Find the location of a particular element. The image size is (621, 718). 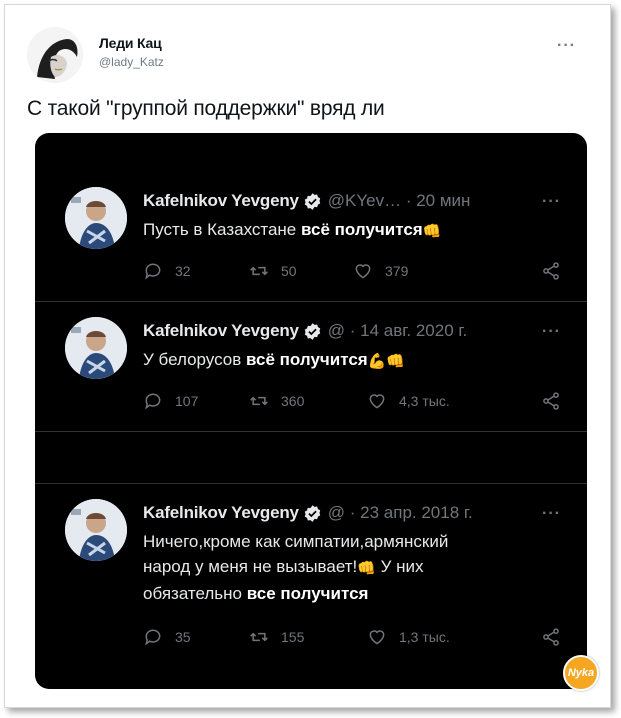

retweet-count: 155 is located at coordinates (293, 637).